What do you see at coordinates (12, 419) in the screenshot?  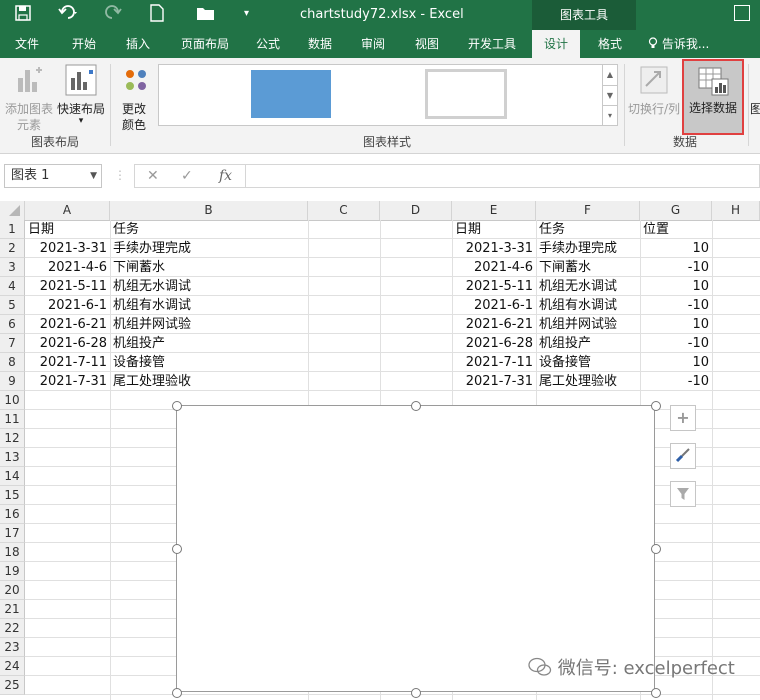 I see `row-header-11: 11` at bounding box center [12, 419].